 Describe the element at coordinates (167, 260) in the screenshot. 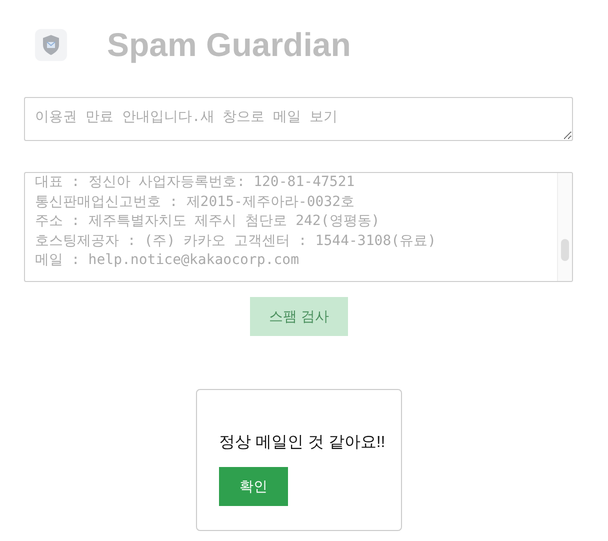

I see `text-line: 메일 : help.notice@kakaocorp.com` at that location.